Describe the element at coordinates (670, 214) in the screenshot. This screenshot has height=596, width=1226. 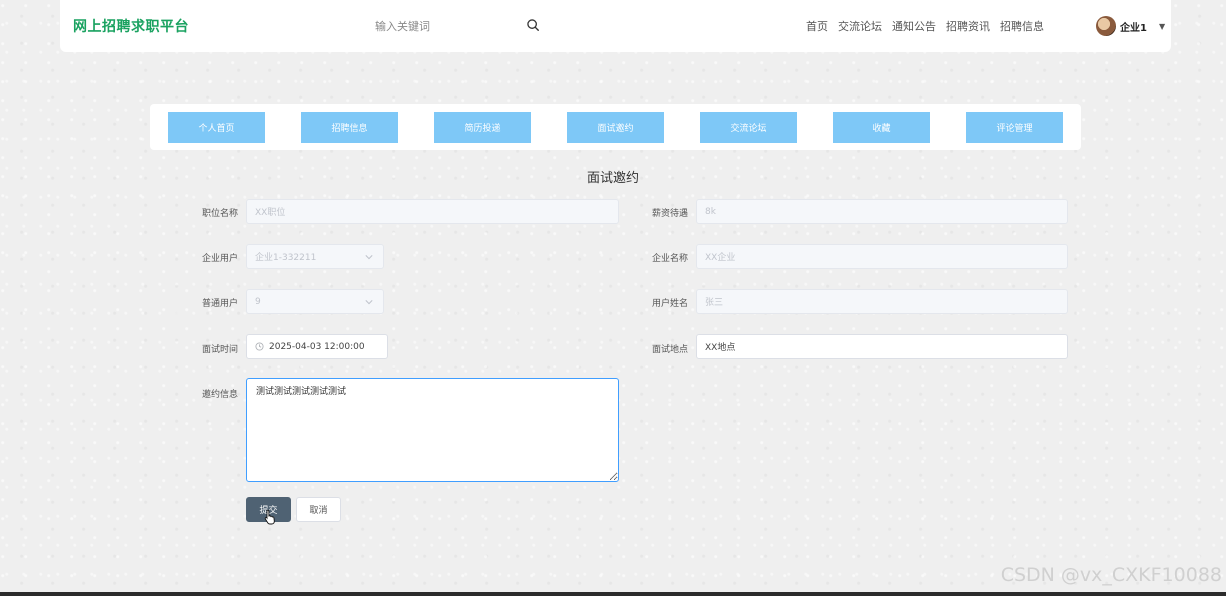
I see `salary-label: 薪资待遇` at that location.